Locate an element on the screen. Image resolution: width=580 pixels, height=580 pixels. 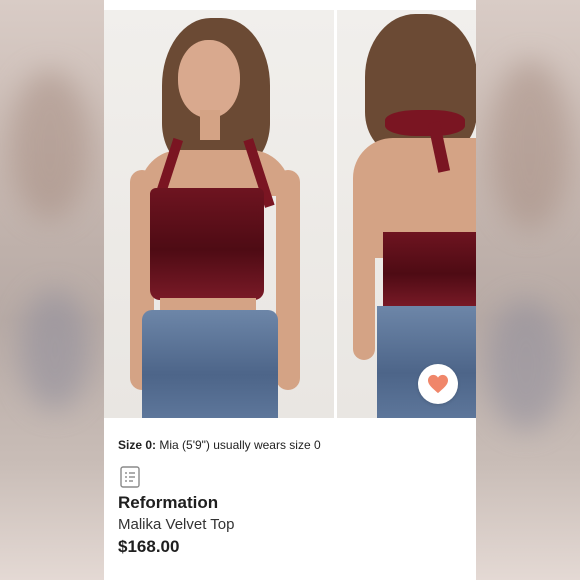
model-arm-back is located at coordinates (364, 285).